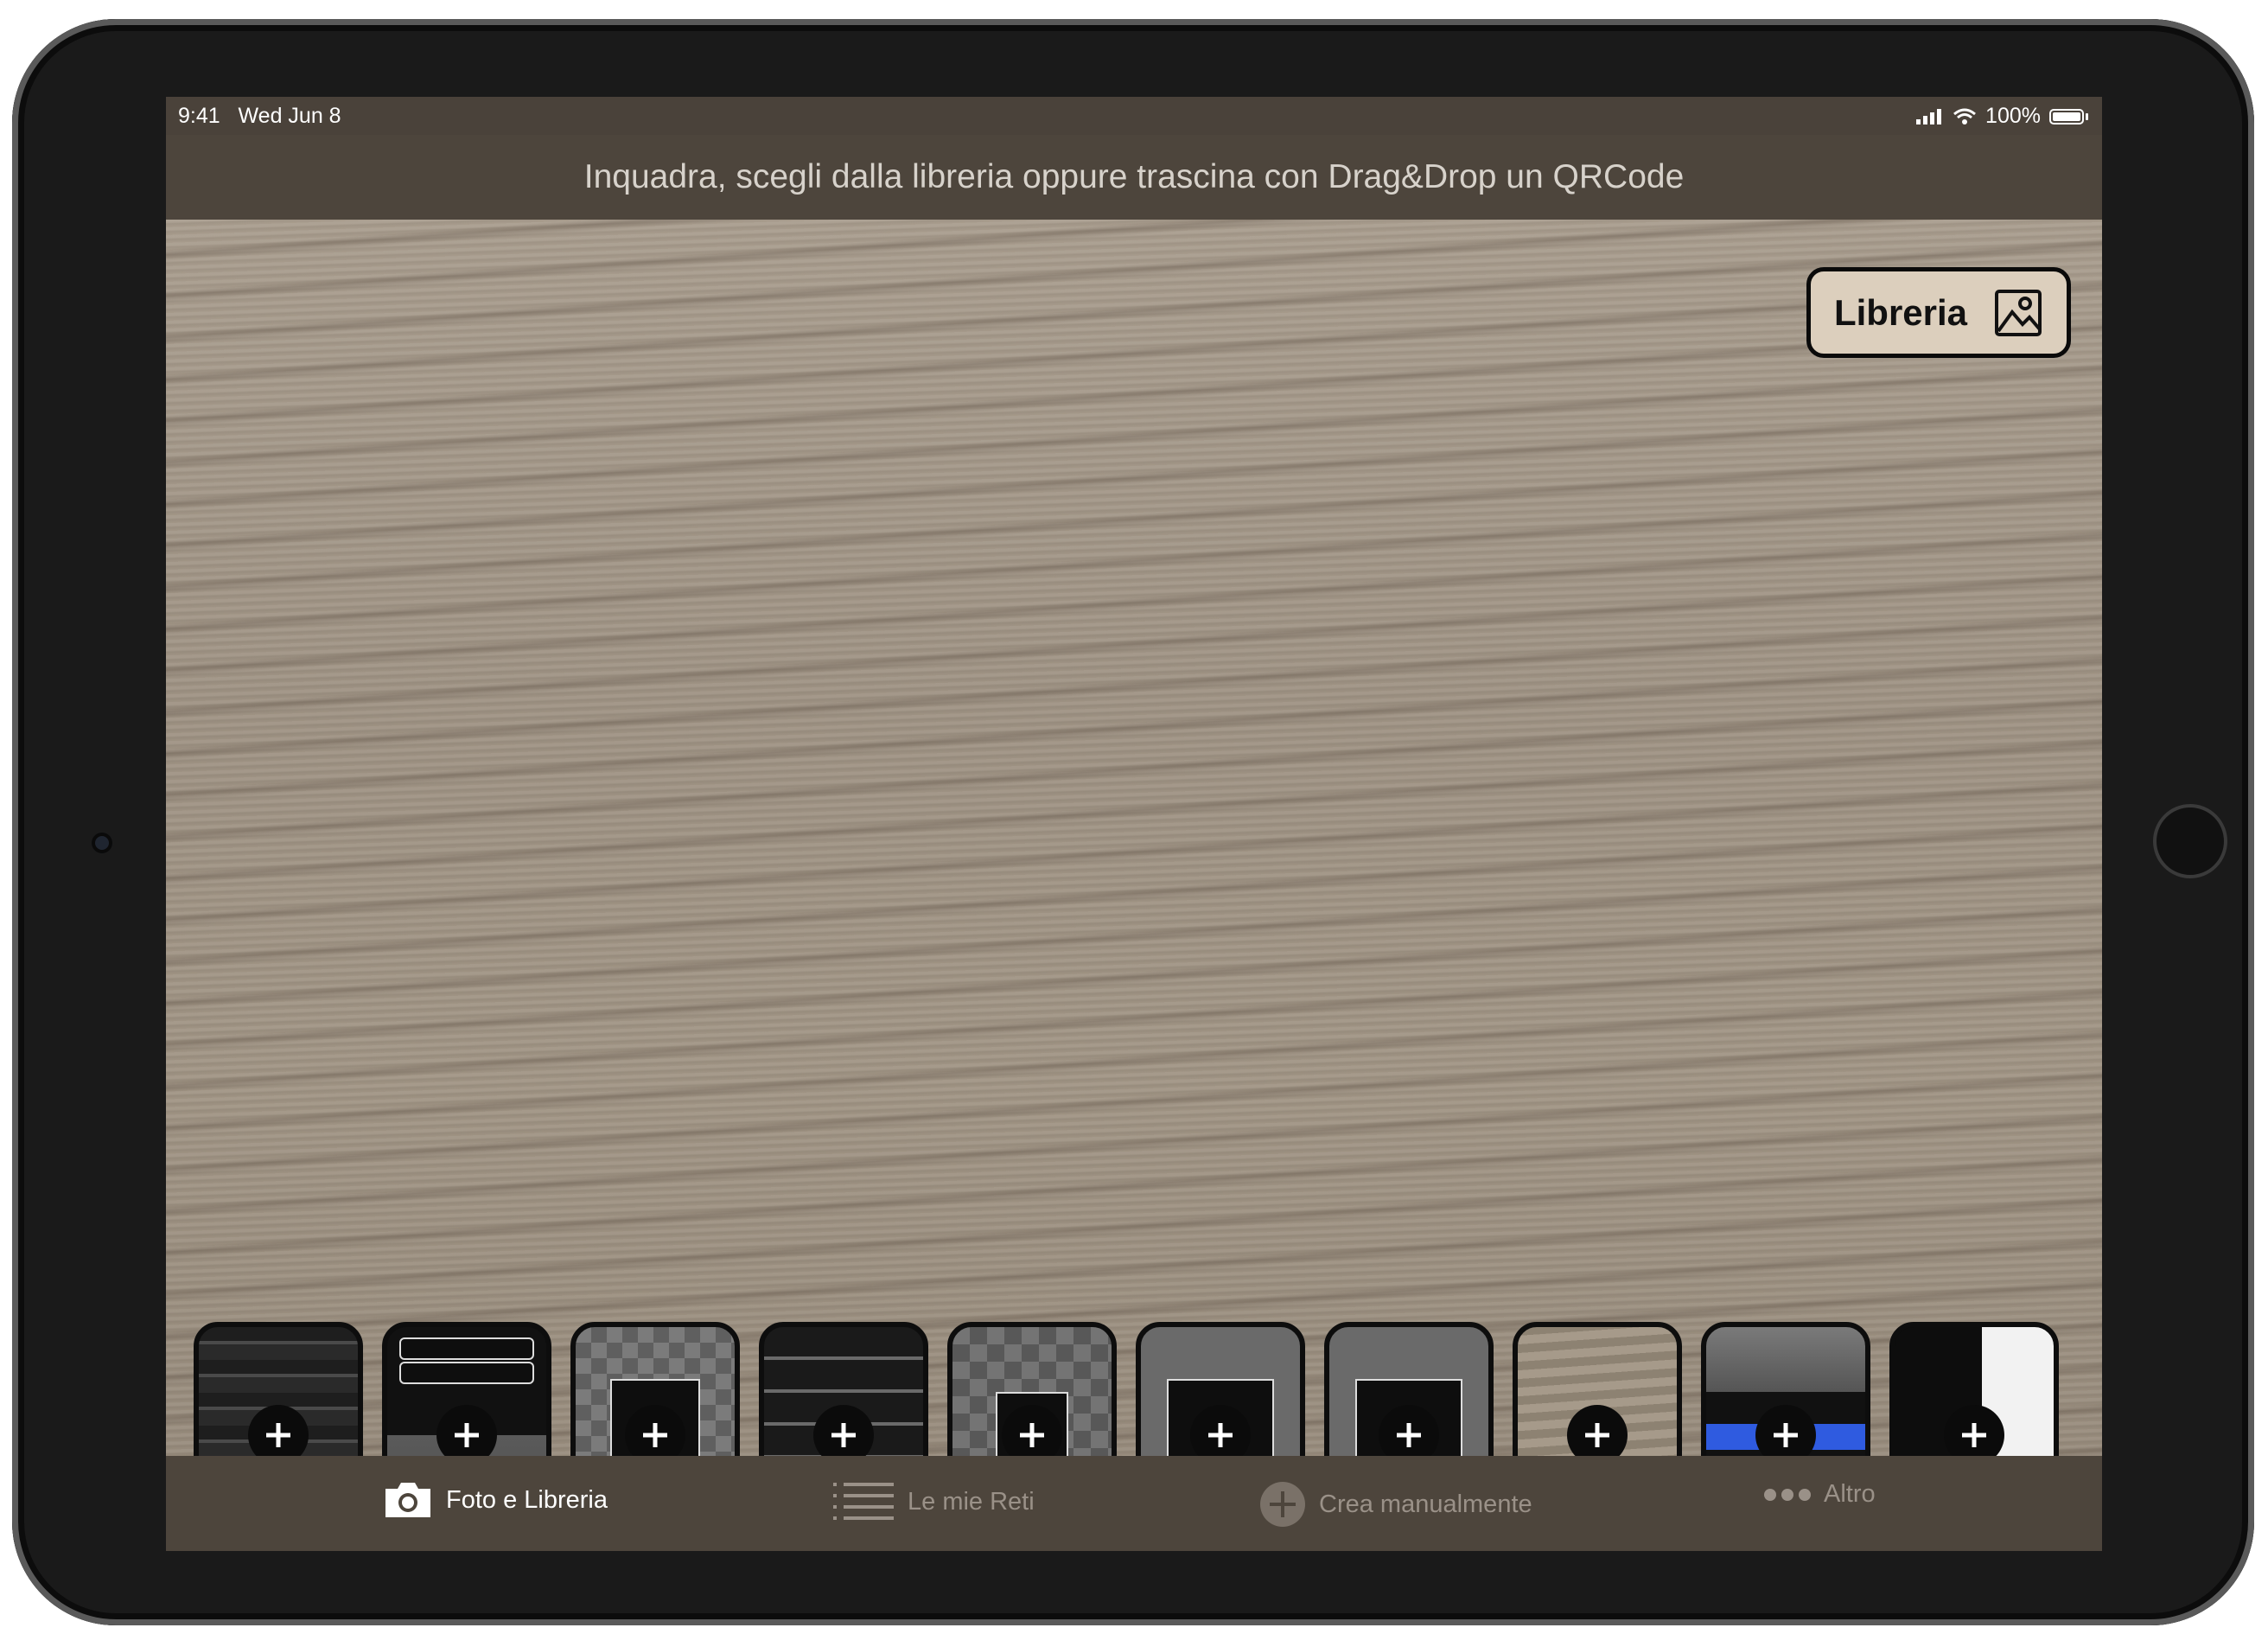 The height and width of the screenshot is (1634, 2268). I want to click on tab-photo-library: Foto e Libreria, so click(495, 1500).